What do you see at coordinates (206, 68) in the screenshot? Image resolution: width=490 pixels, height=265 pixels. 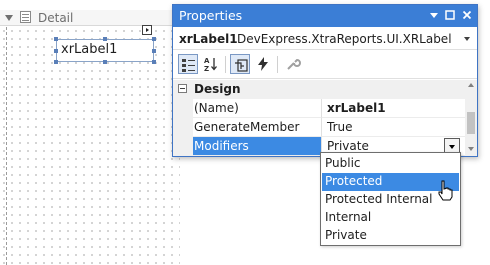 I see `svg-text: Z` at bounding box center [206, 68].